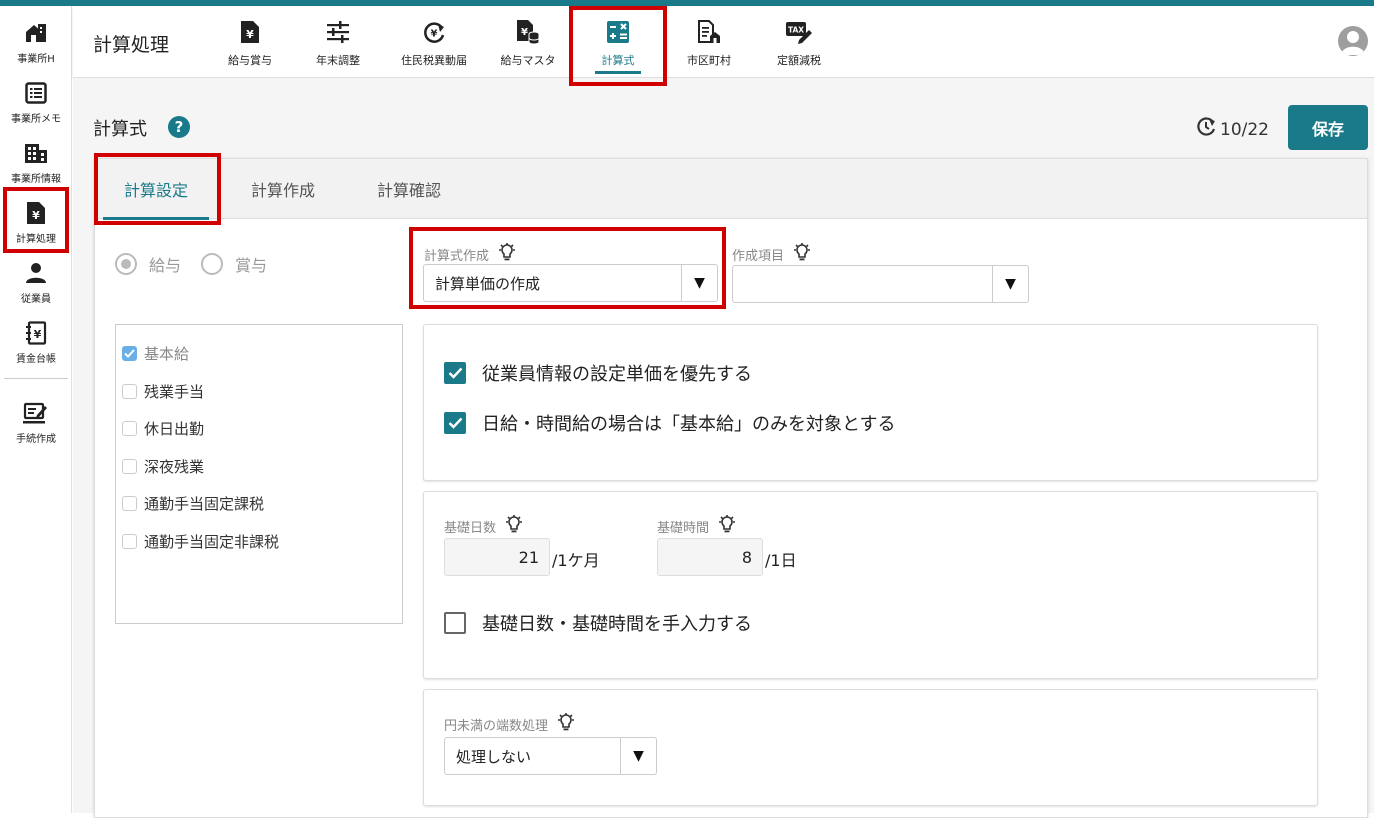 The height and width of the screenshot is (818, 1374). I want to click on sidebar-item-label: 事業所H, so click(36, 59).